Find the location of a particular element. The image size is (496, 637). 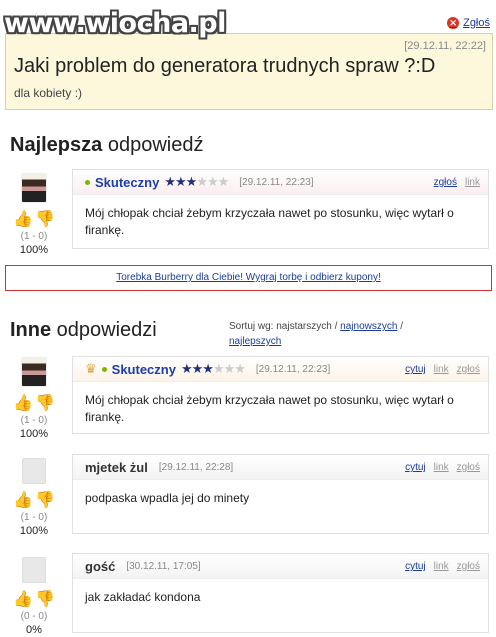

crown-icon: ♛ is located at coordinates (91, 368).